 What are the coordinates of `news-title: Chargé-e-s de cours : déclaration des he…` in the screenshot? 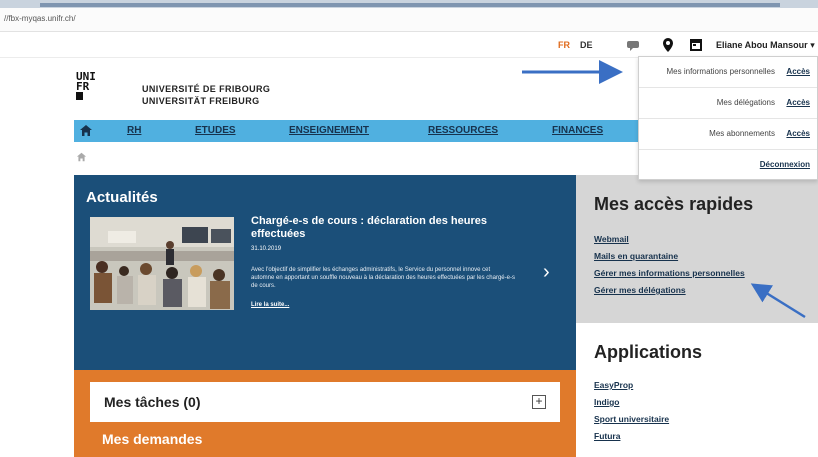 It's located at (386, 228).